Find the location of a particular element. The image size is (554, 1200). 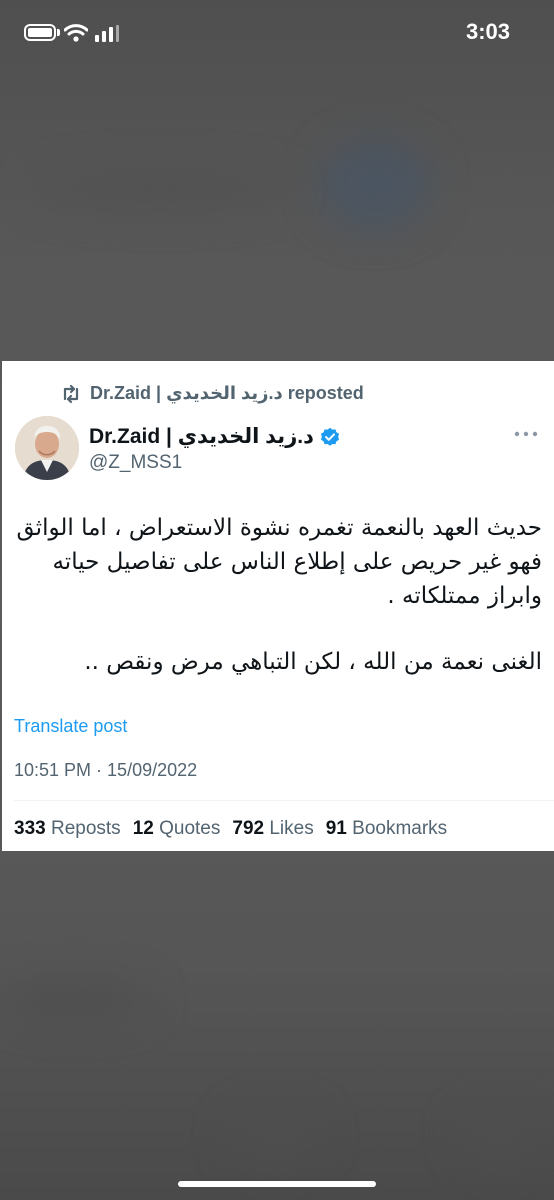

cellular-signal-icon is located at coordinates (107, 33).